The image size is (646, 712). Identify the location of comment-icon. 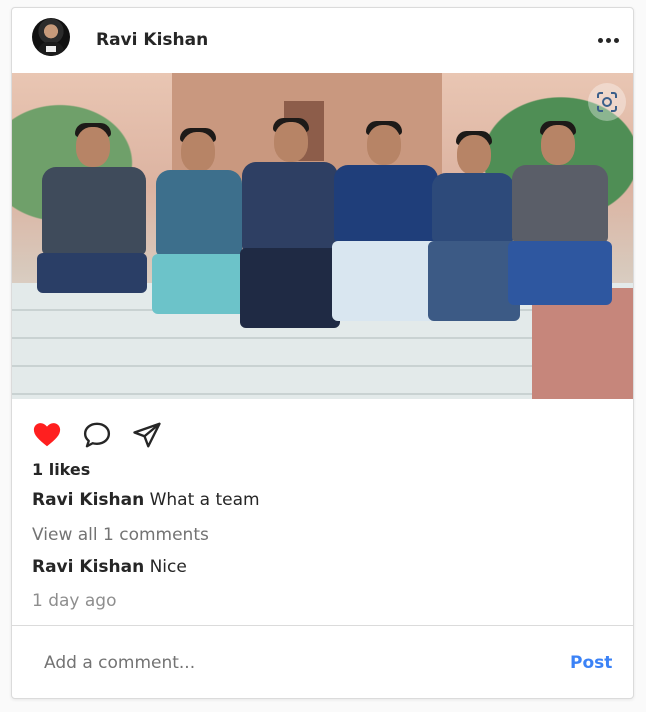
(97, 435).